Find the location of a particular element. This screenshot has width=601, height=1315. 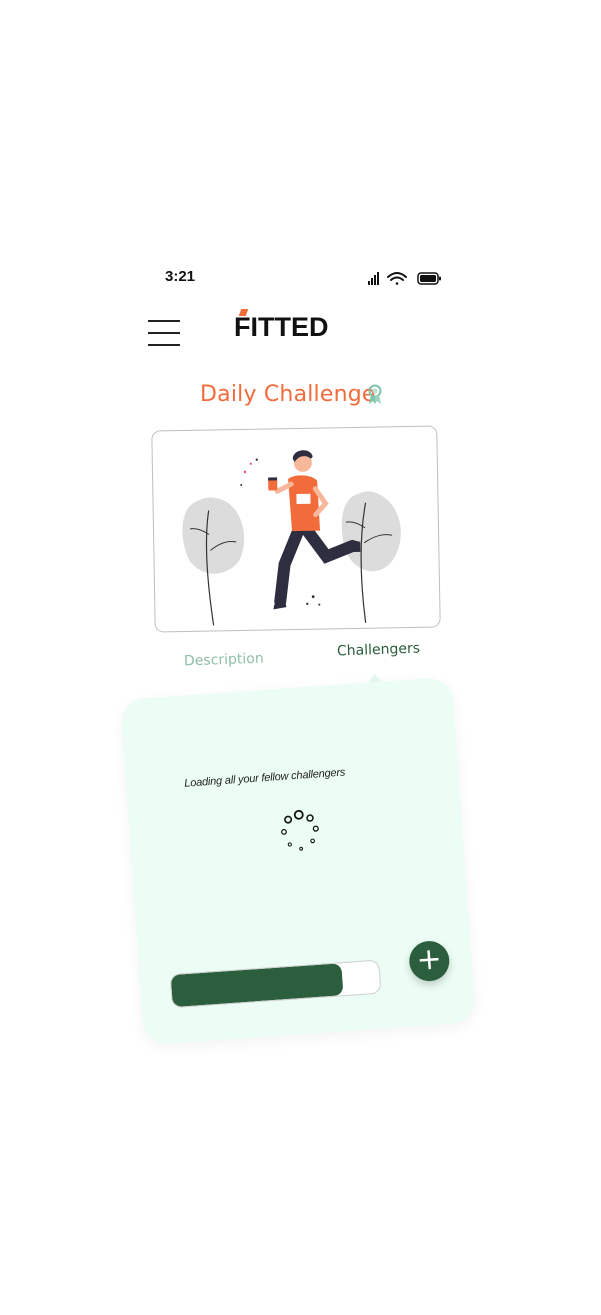

hamburger-menu-icon is located at coordinates (165, 334).